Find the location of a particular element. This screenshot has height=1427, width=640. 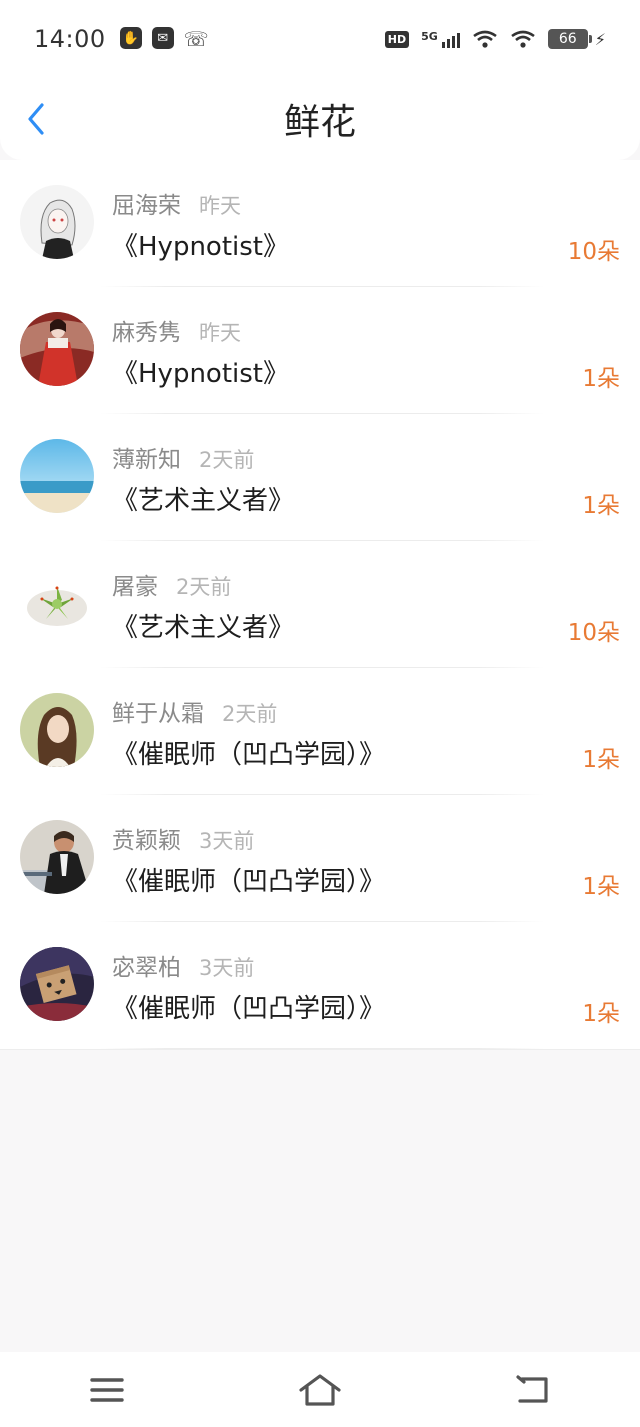

list-item: 屠豪 2天前 《艺术主义者》 10朵 is located at coordinates (320, 604).